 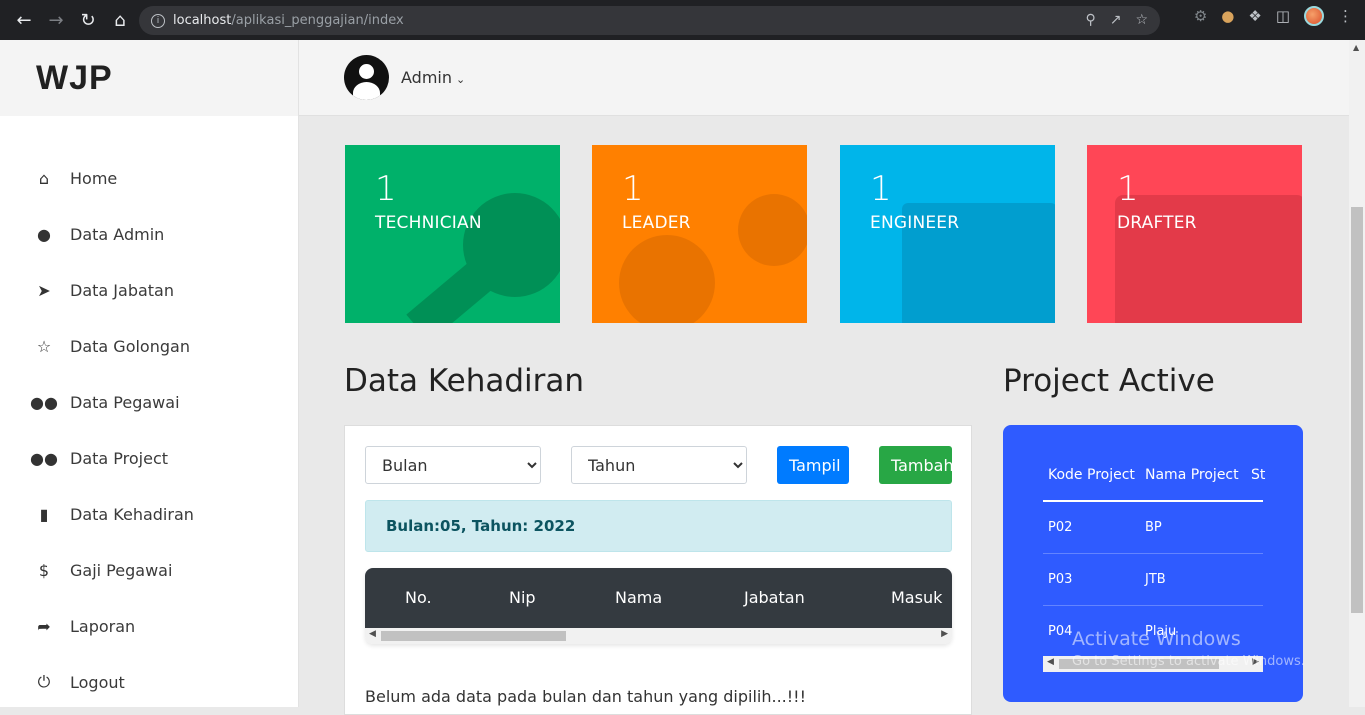 What do you see at coordinates (1283, 16) in the screenshot?
I see `sidepanel-icon: ◫` at bounding box center [1283, 16].